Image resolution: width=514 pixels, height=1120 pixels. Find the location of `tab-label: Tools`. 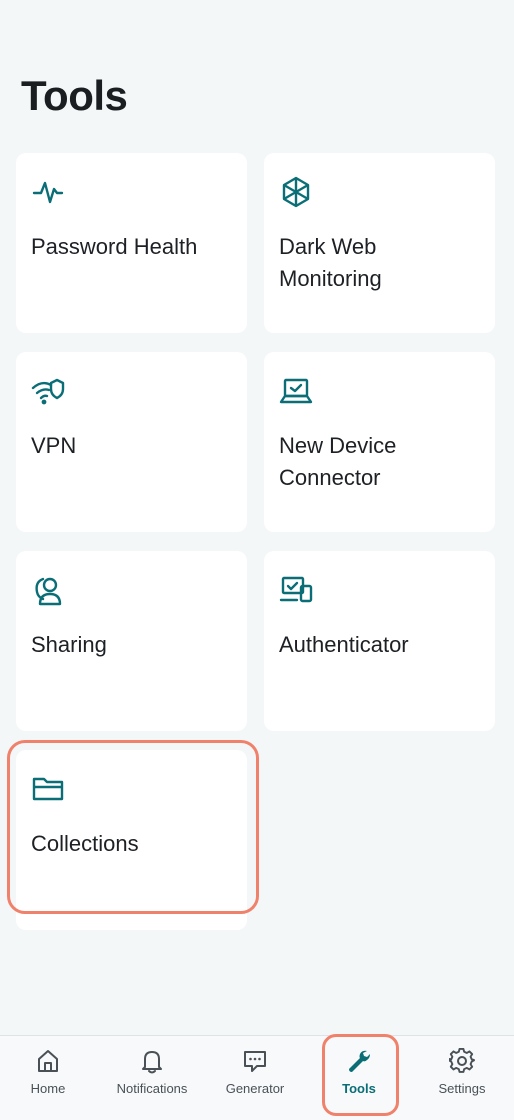

tab-label: Tools is located at coordinates (359, 1088).